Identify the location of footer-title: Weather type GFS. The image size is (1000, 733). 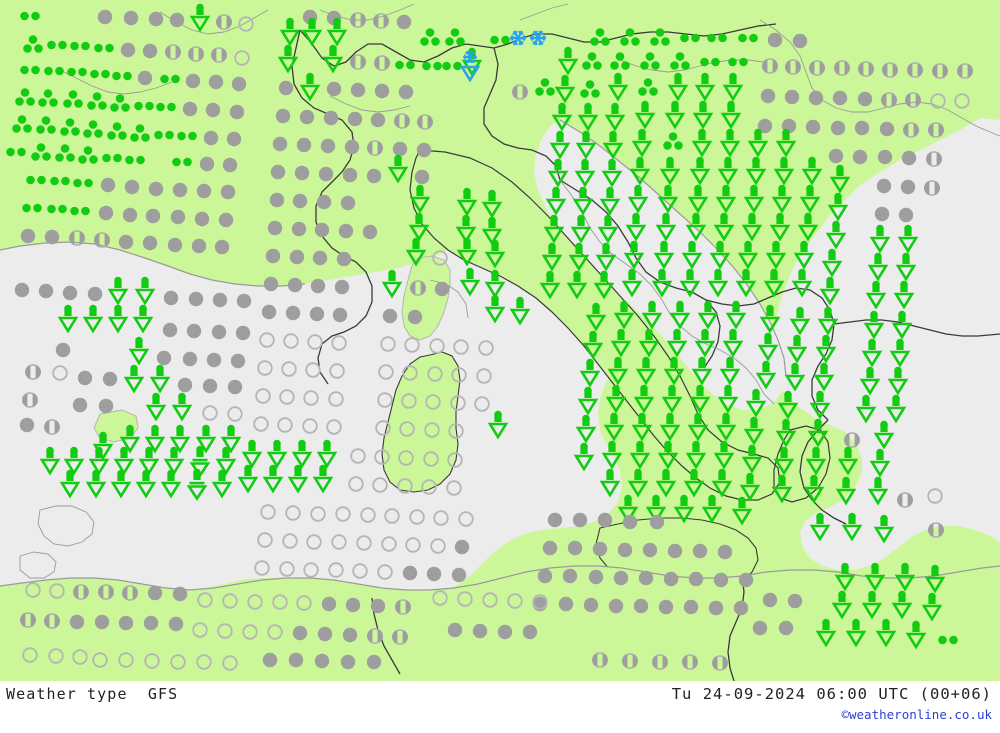
(92, 694).